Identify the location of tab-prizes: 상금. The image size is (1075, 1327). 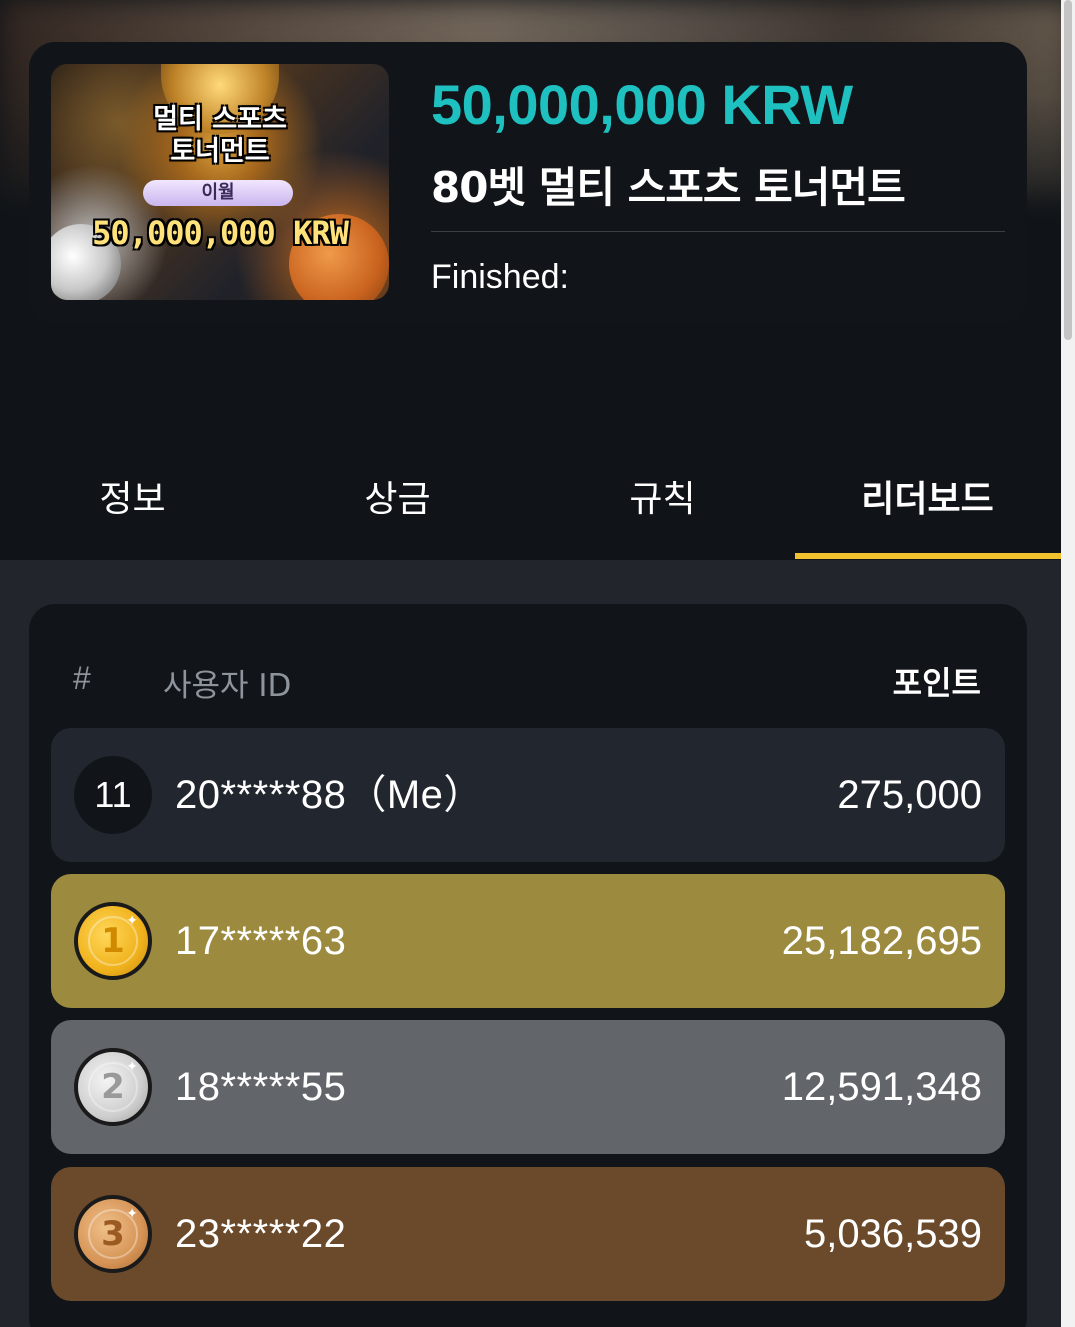
(397, 500).